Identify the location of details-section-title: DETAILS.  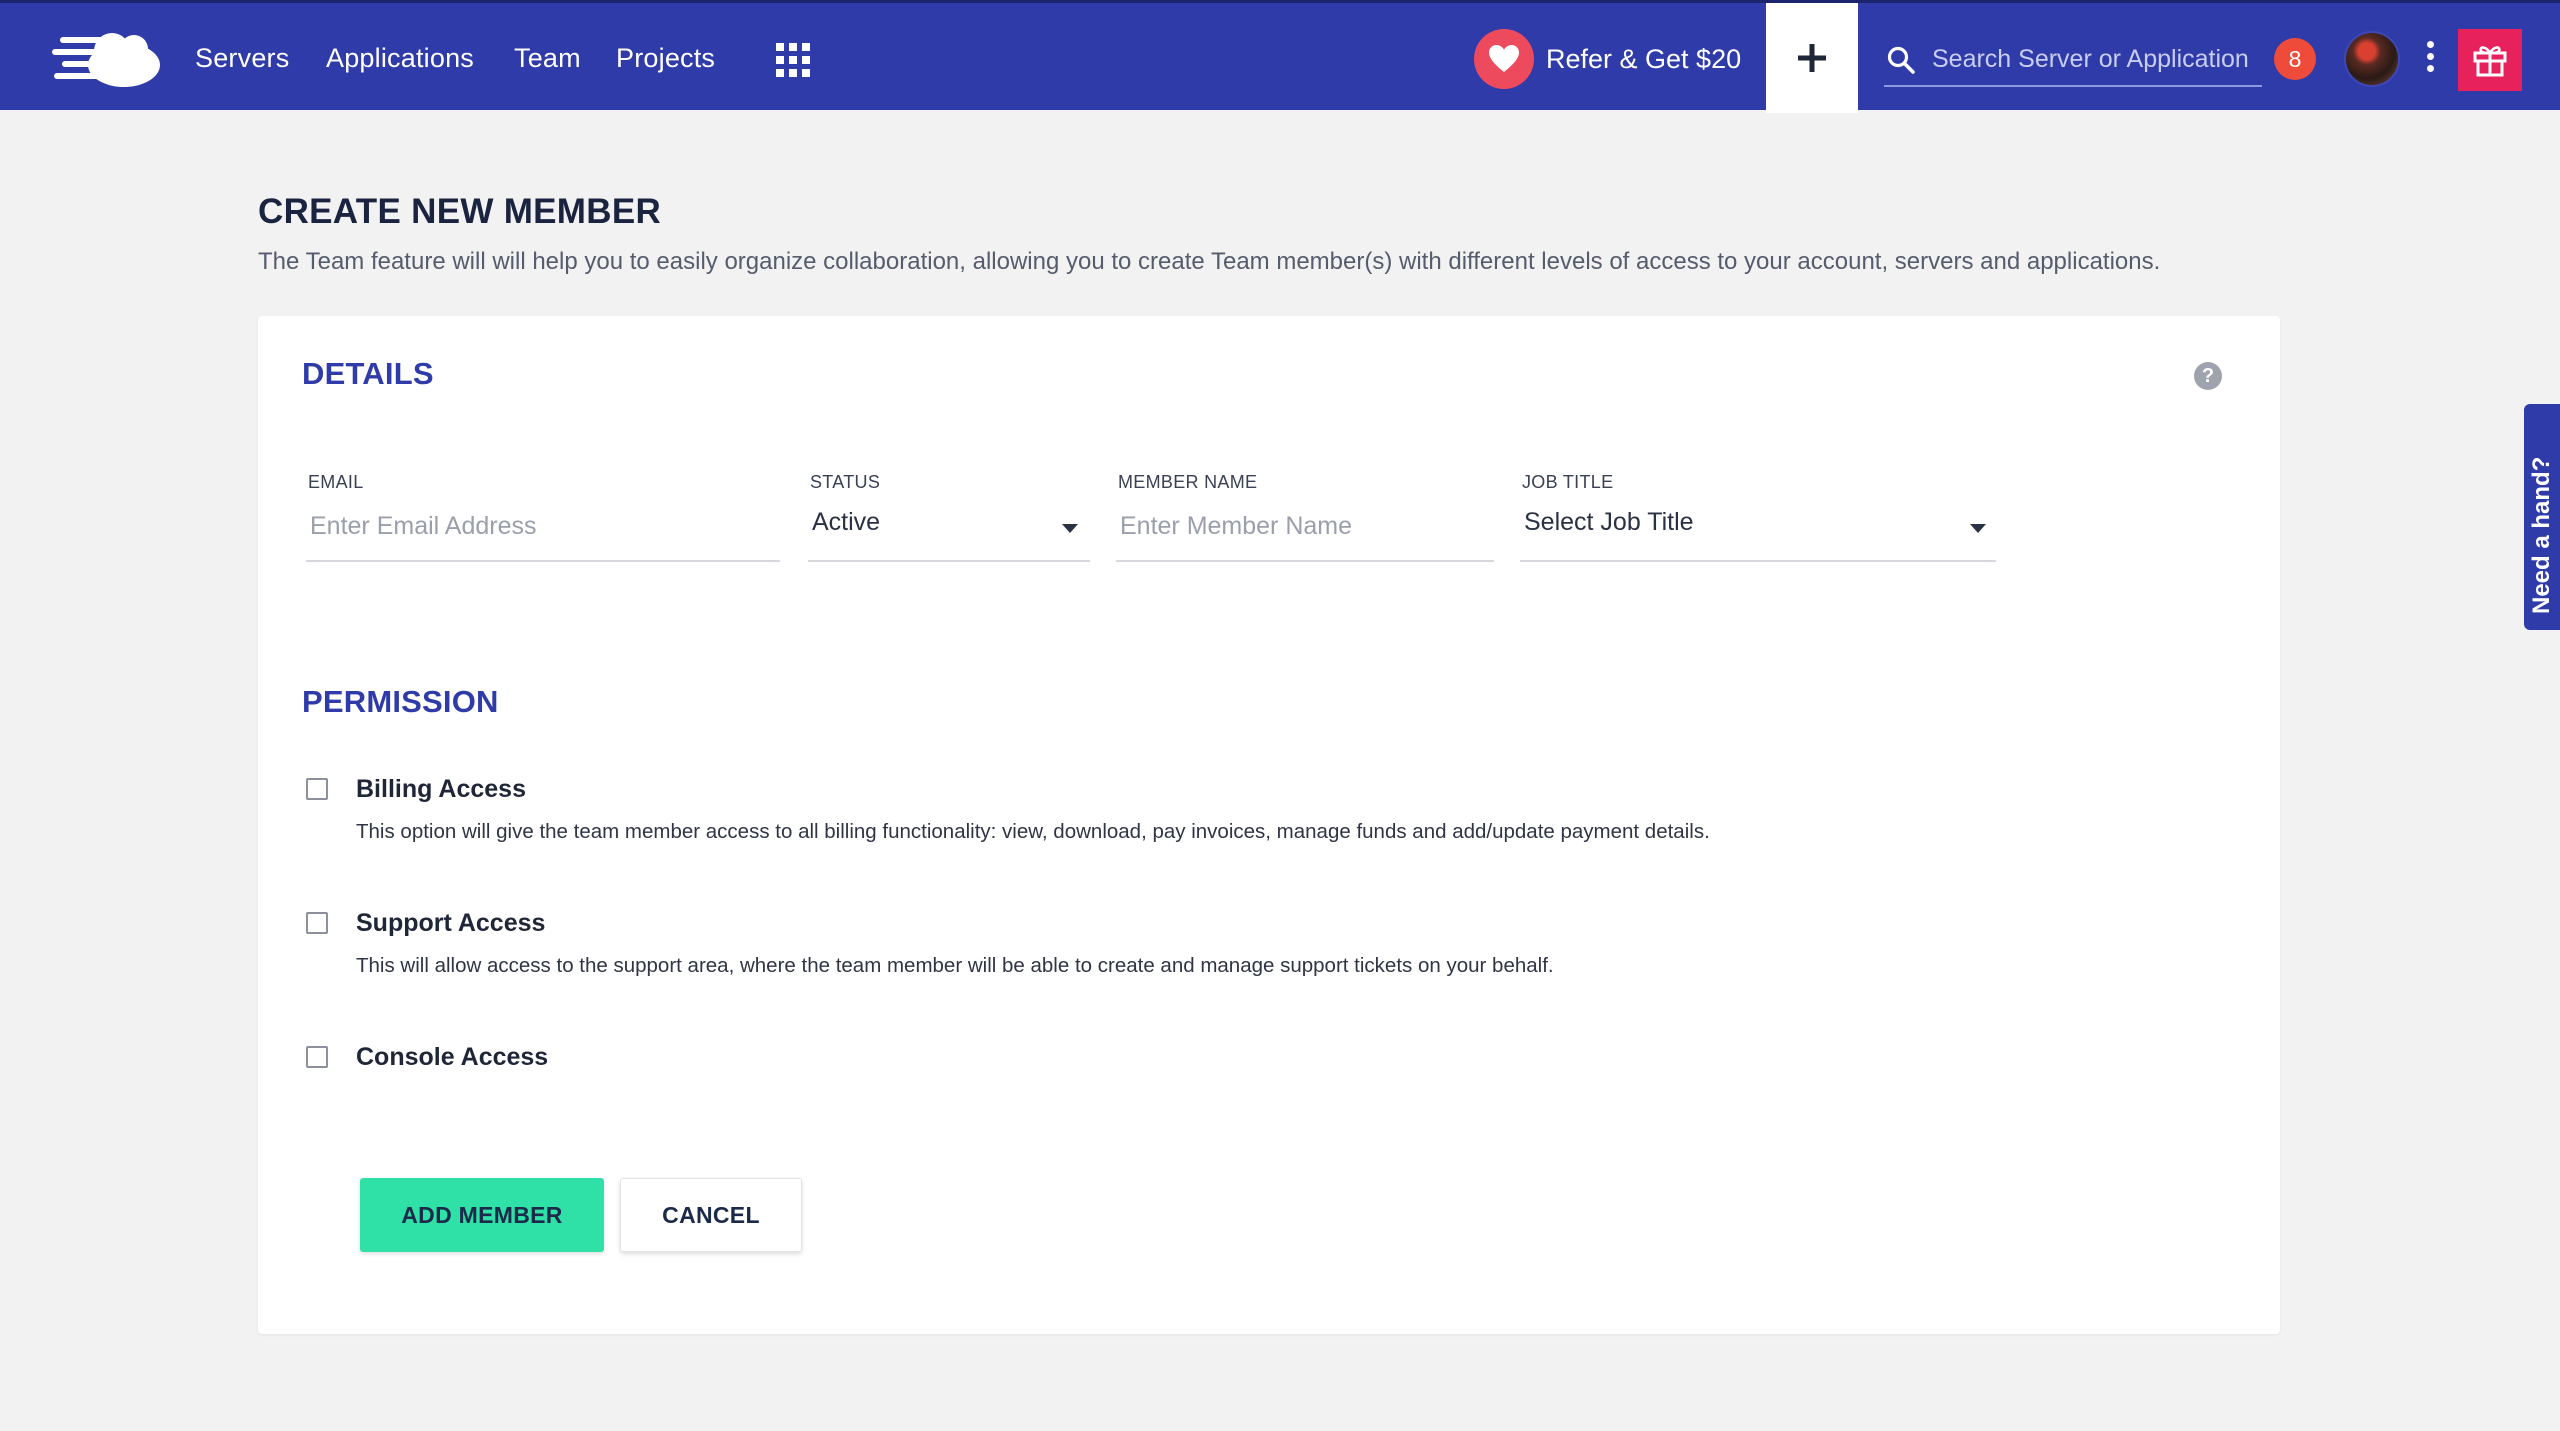
(368, 373).